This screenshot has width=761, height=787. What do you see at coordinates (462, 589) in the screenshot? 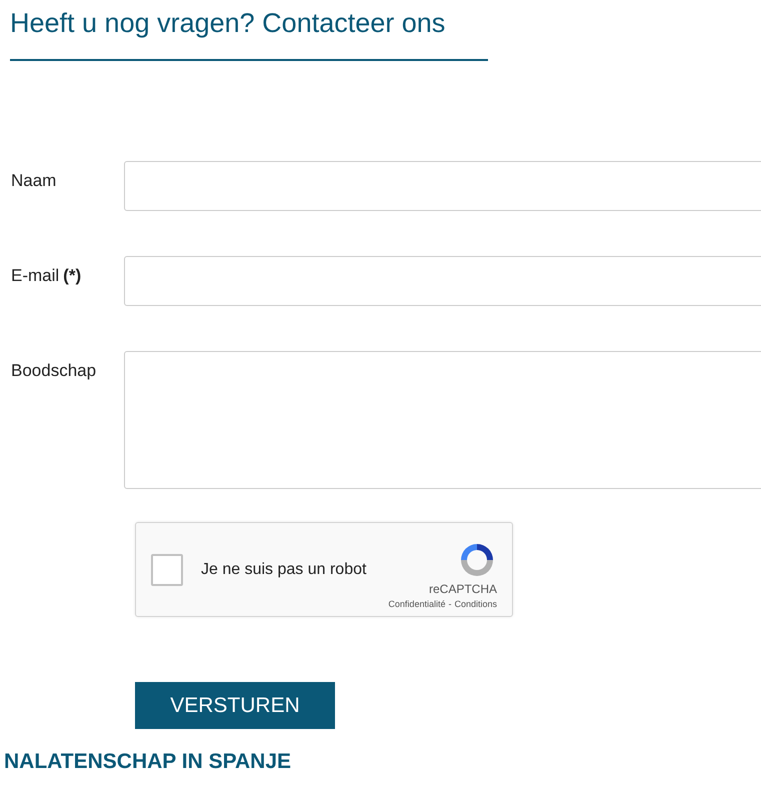
I see `captcha-brand: reCAPTCHA` at bounding box center [462, 589].